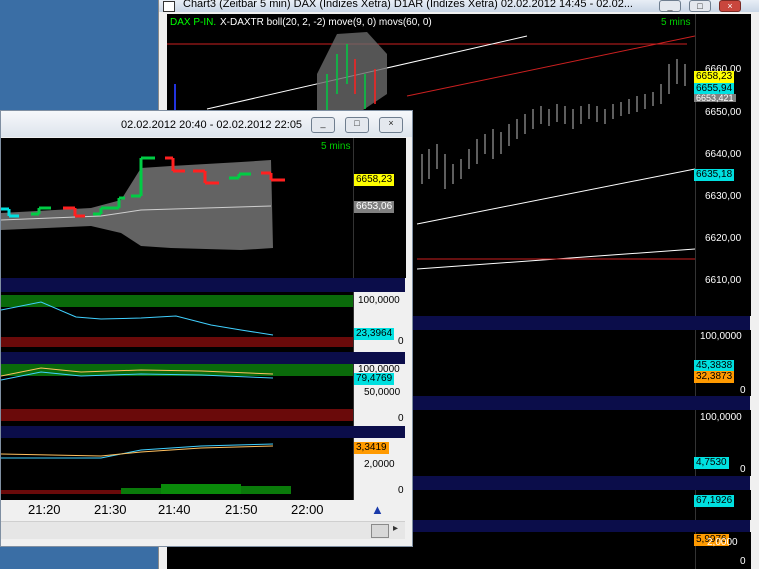 This screenshot has width=759, height=569. I want to click on price-axis-label: 6610,00, so click(723, 280).